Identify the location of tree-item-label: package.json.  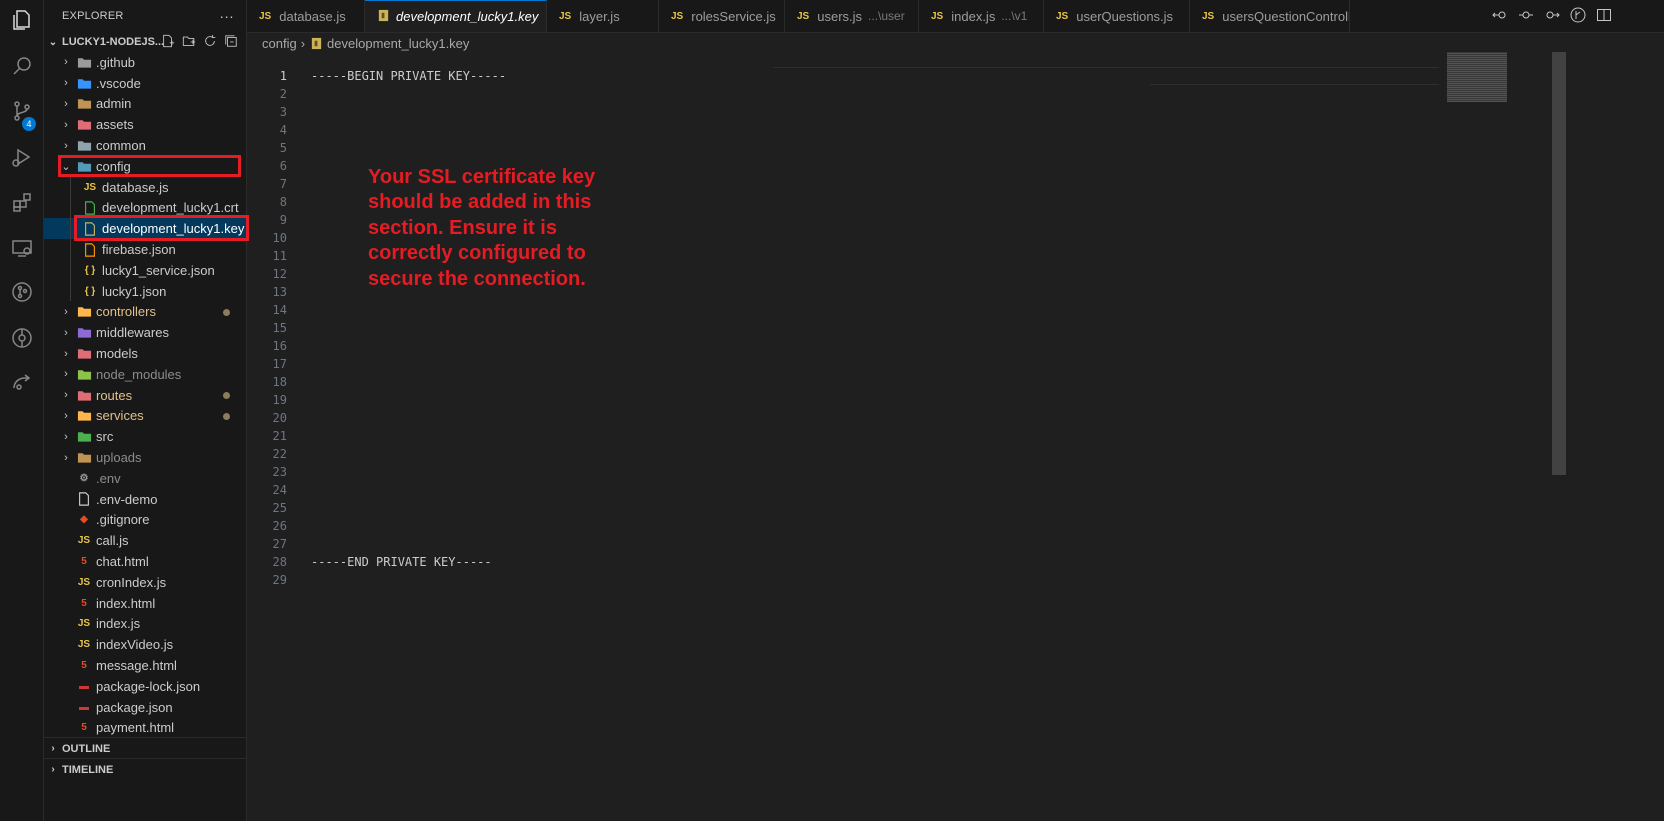
(134, 707).